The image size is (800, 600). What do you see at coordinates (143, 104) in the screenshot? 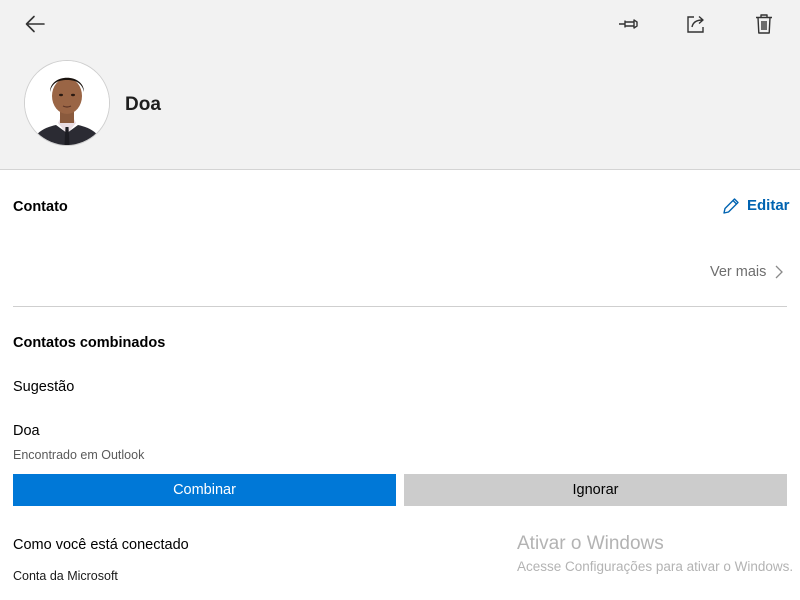
I see `profile-name: Doa` at bounding box center [143, 104].